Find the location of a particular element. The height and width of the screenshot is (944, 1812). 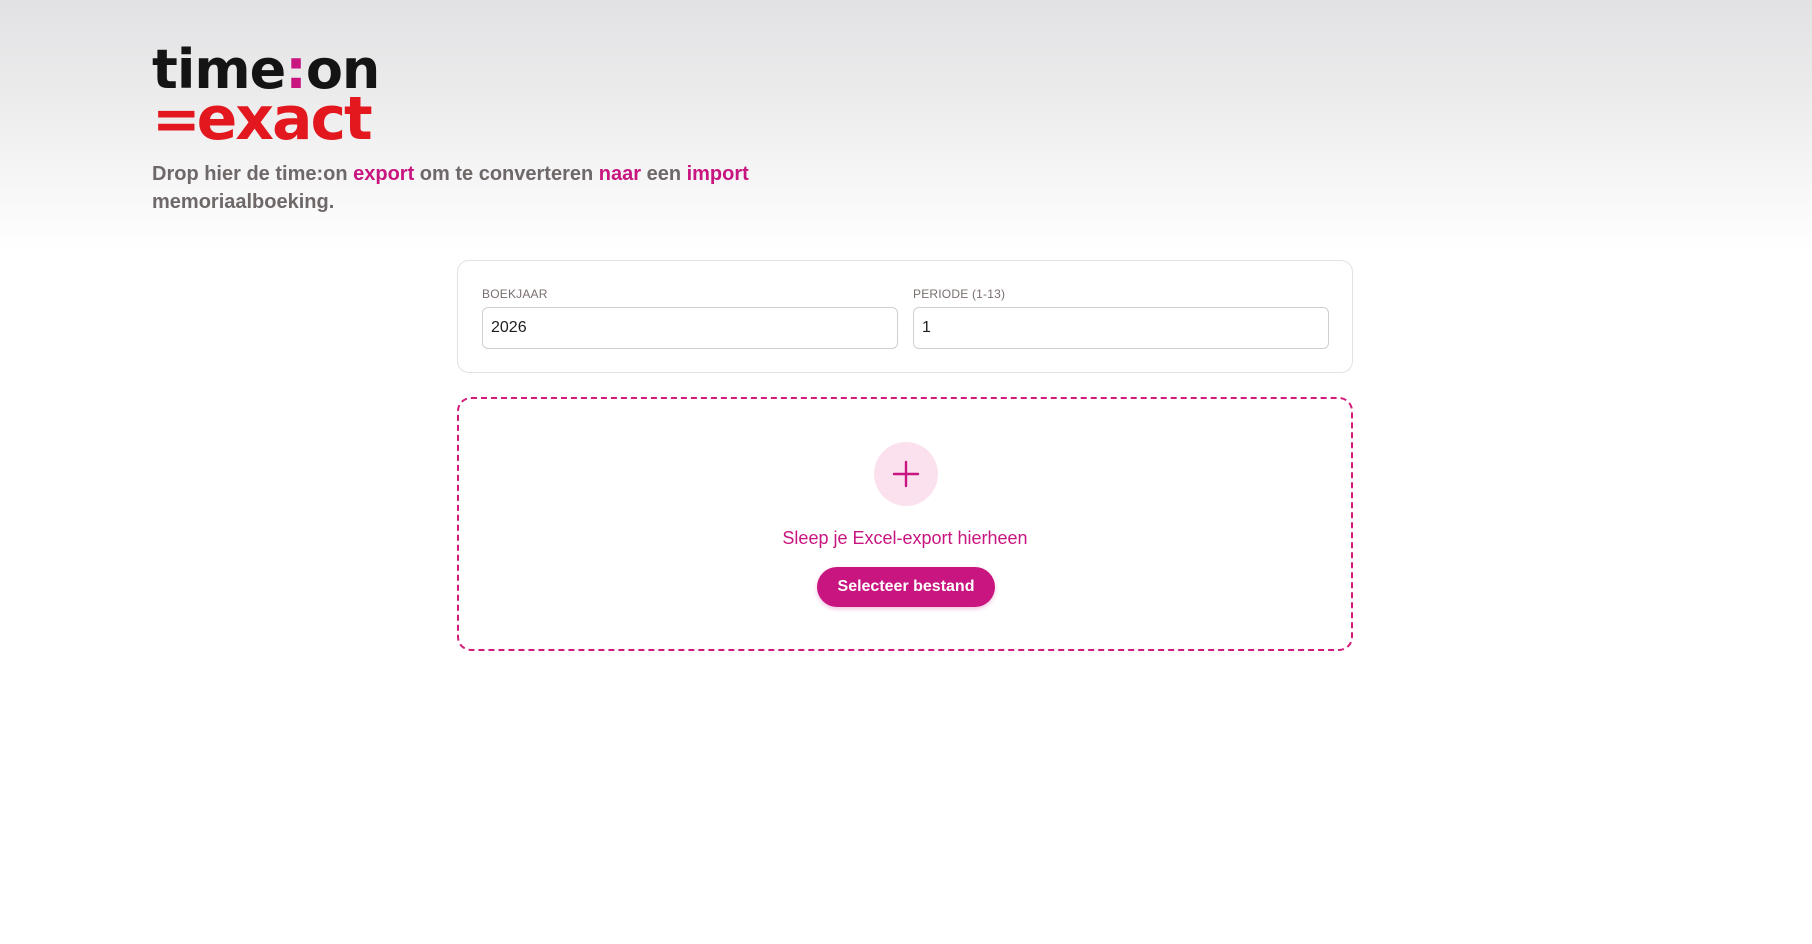

periode-input is located at coordinates (1121, 328).